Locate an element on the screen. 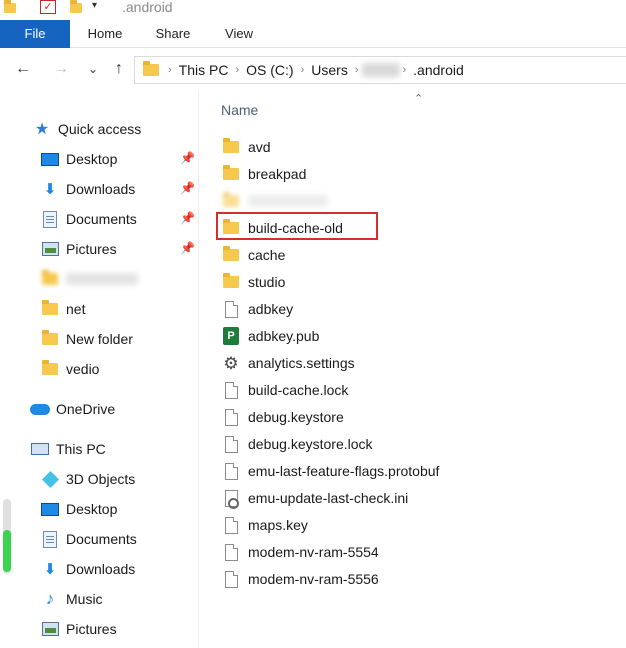 Image resolution: width=626 pixels, height=648 pixels. breadcrumb-os-c: OS (C:) is located at coordinates (269, 70).